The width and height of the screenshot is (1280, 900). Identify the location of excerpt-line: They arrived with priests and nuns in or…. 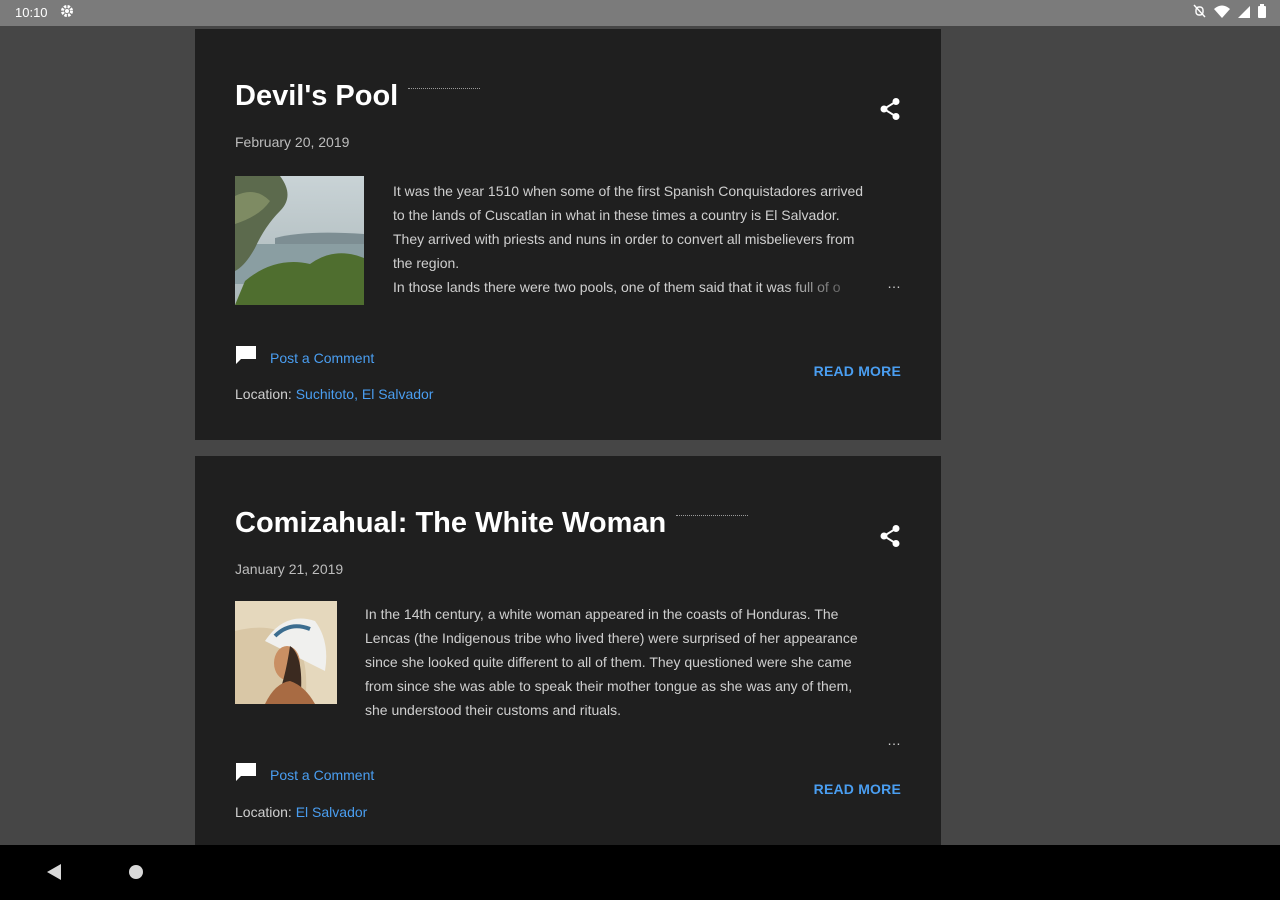
(624, 239).